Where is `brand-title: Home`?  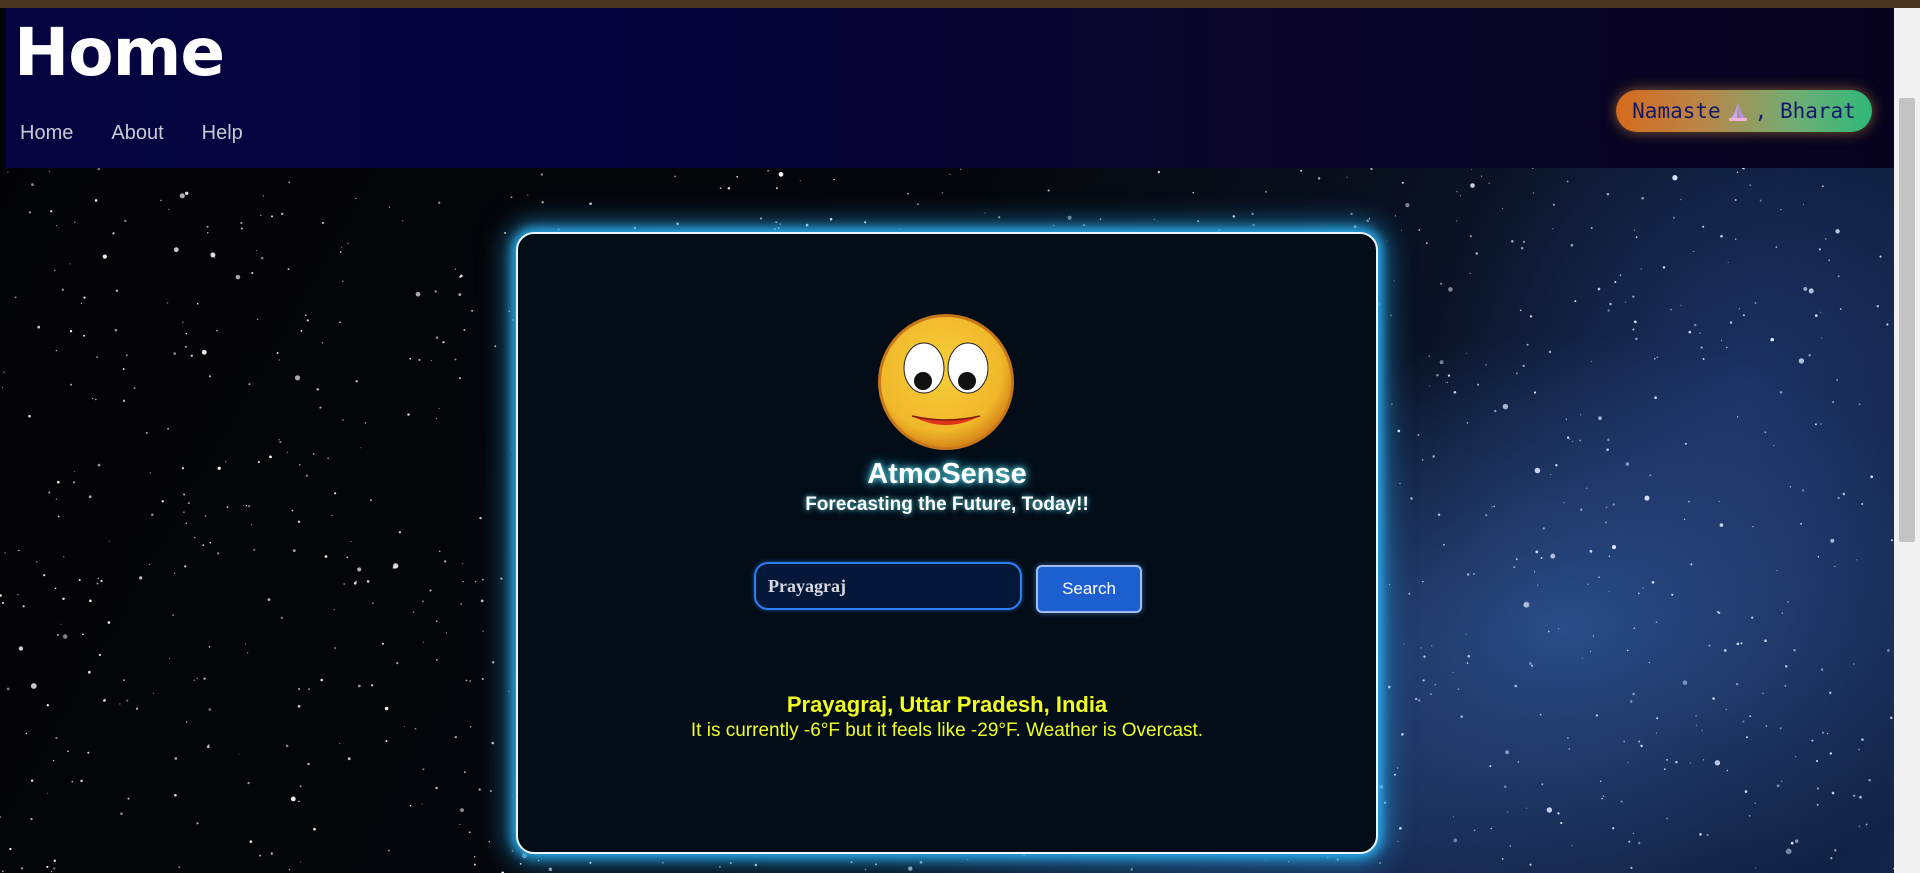 brand-title: Home is located at coordinates (119, 52).